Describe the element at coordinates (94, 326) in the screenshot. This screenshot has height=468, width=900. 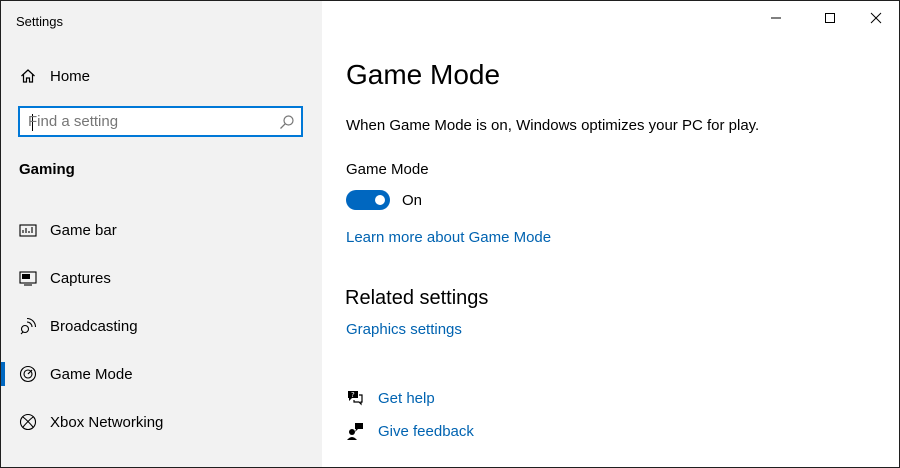
I see `sidebar-item-label: Broadcasting` at that location.